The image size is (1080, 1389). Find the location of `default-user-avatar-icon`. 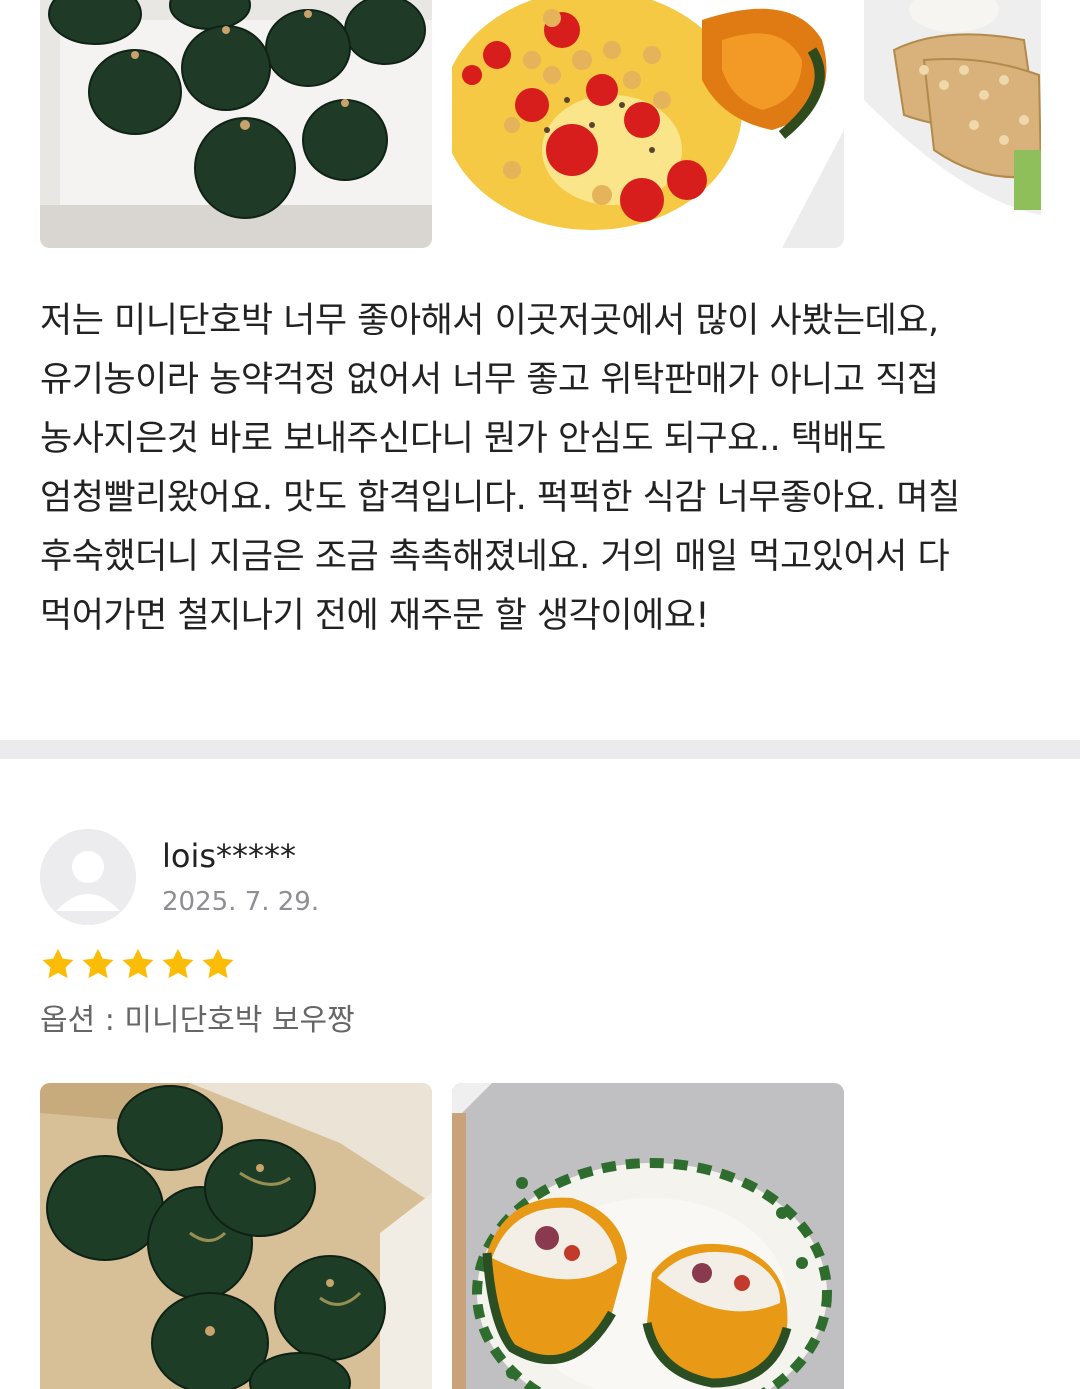

default-user-avatar-icon is located at coordinates (88, 877).